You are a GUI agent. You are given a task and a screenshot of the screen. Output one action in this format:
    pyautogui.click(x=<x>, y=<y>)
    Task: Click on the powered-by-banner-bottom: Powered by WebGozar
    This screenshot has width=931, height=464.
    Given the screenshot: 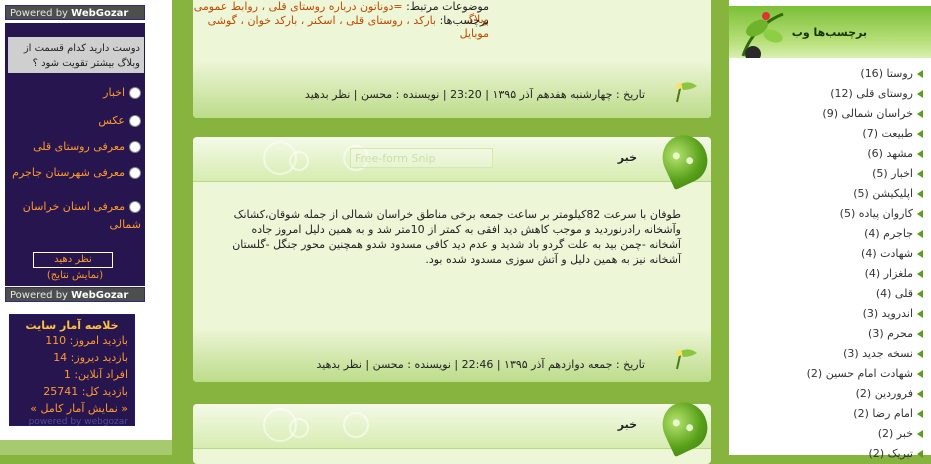 What is the action you would take?
    pyautogui.click(x=75, y=294)
    